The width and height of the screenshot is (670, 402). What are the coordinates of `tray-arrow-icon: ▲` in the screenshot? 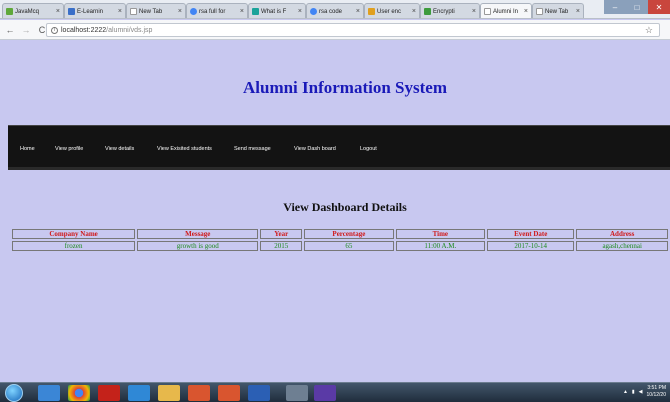 It's located at (625, 392).